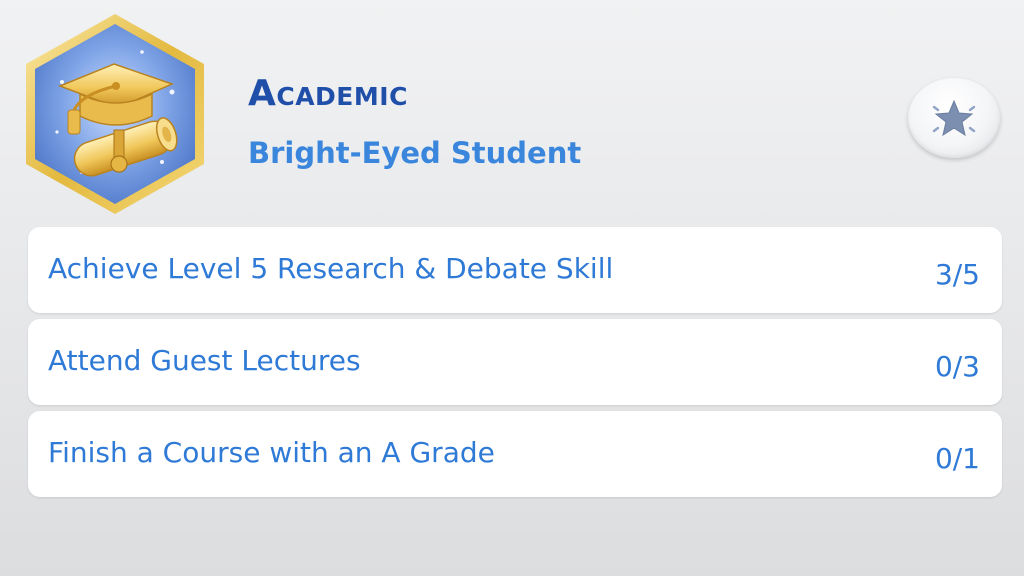 The height and width of the screenshot is (576, 1024). What do you see at coordinates (331, 268) in the screenshot?
I see `goal-label: Achieve Level 5 Research & Debate Skill` at bounding box center [331, 268].